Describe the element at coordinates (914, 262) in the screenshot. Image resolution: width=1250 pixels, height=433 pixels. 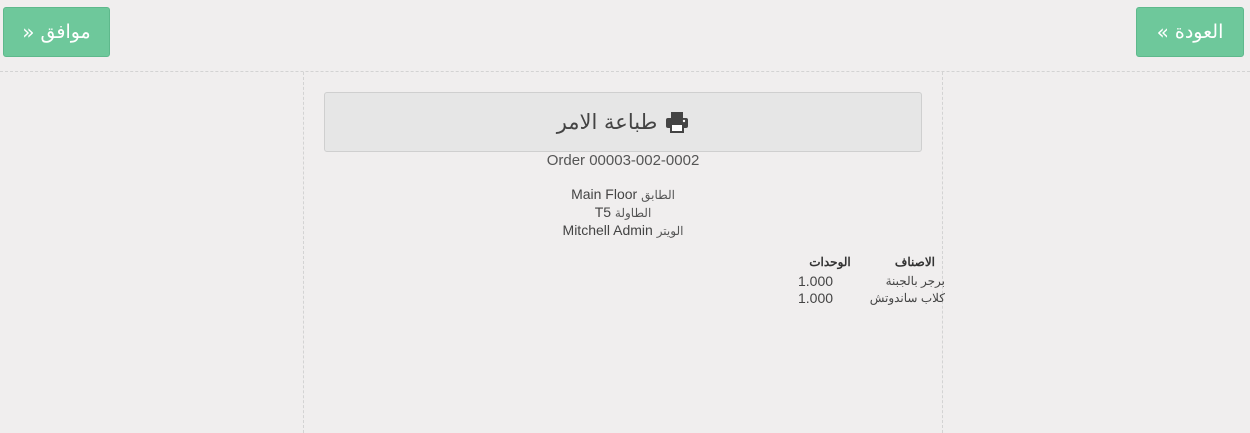
I see `item-column-header: الاصناف` at that location.